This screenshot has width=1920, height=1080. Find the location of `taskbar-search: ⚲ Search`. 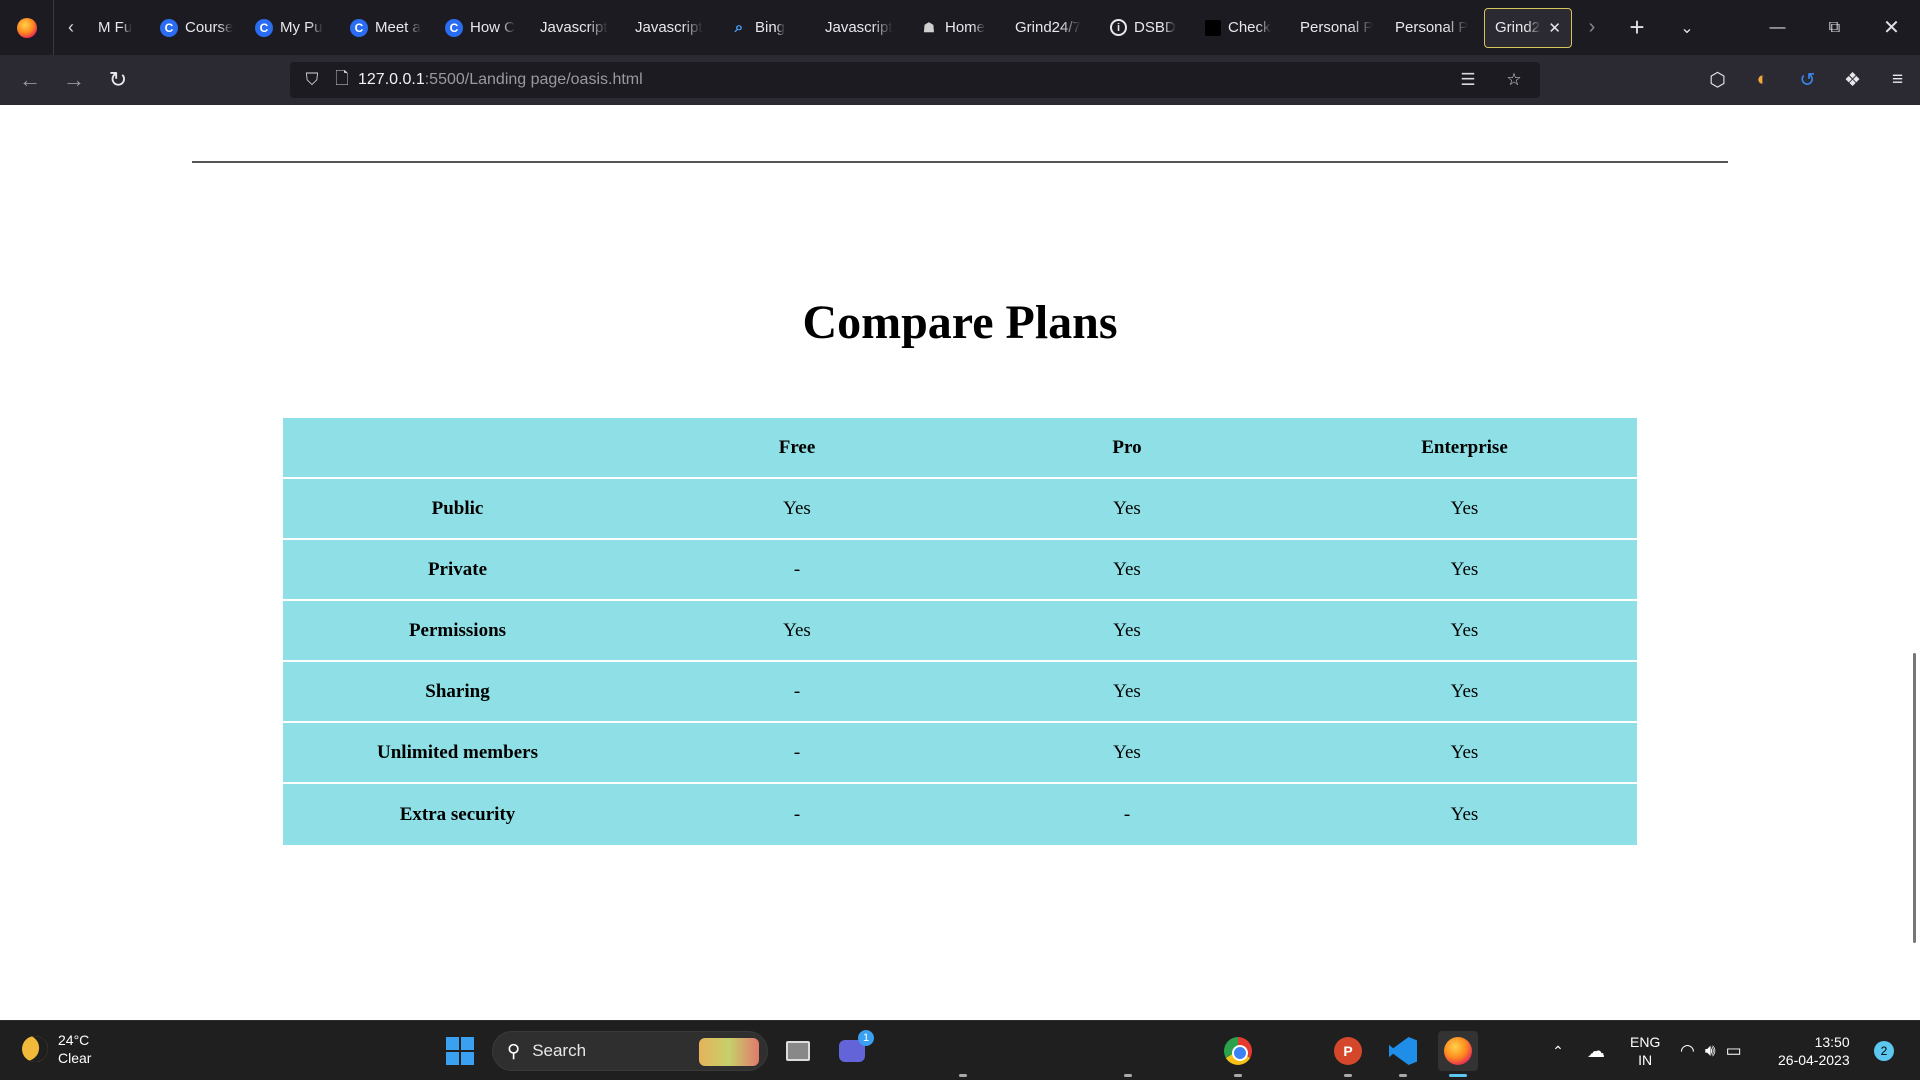

taskbar-search: ⚲ Search is located at coordinates (630, 1051).